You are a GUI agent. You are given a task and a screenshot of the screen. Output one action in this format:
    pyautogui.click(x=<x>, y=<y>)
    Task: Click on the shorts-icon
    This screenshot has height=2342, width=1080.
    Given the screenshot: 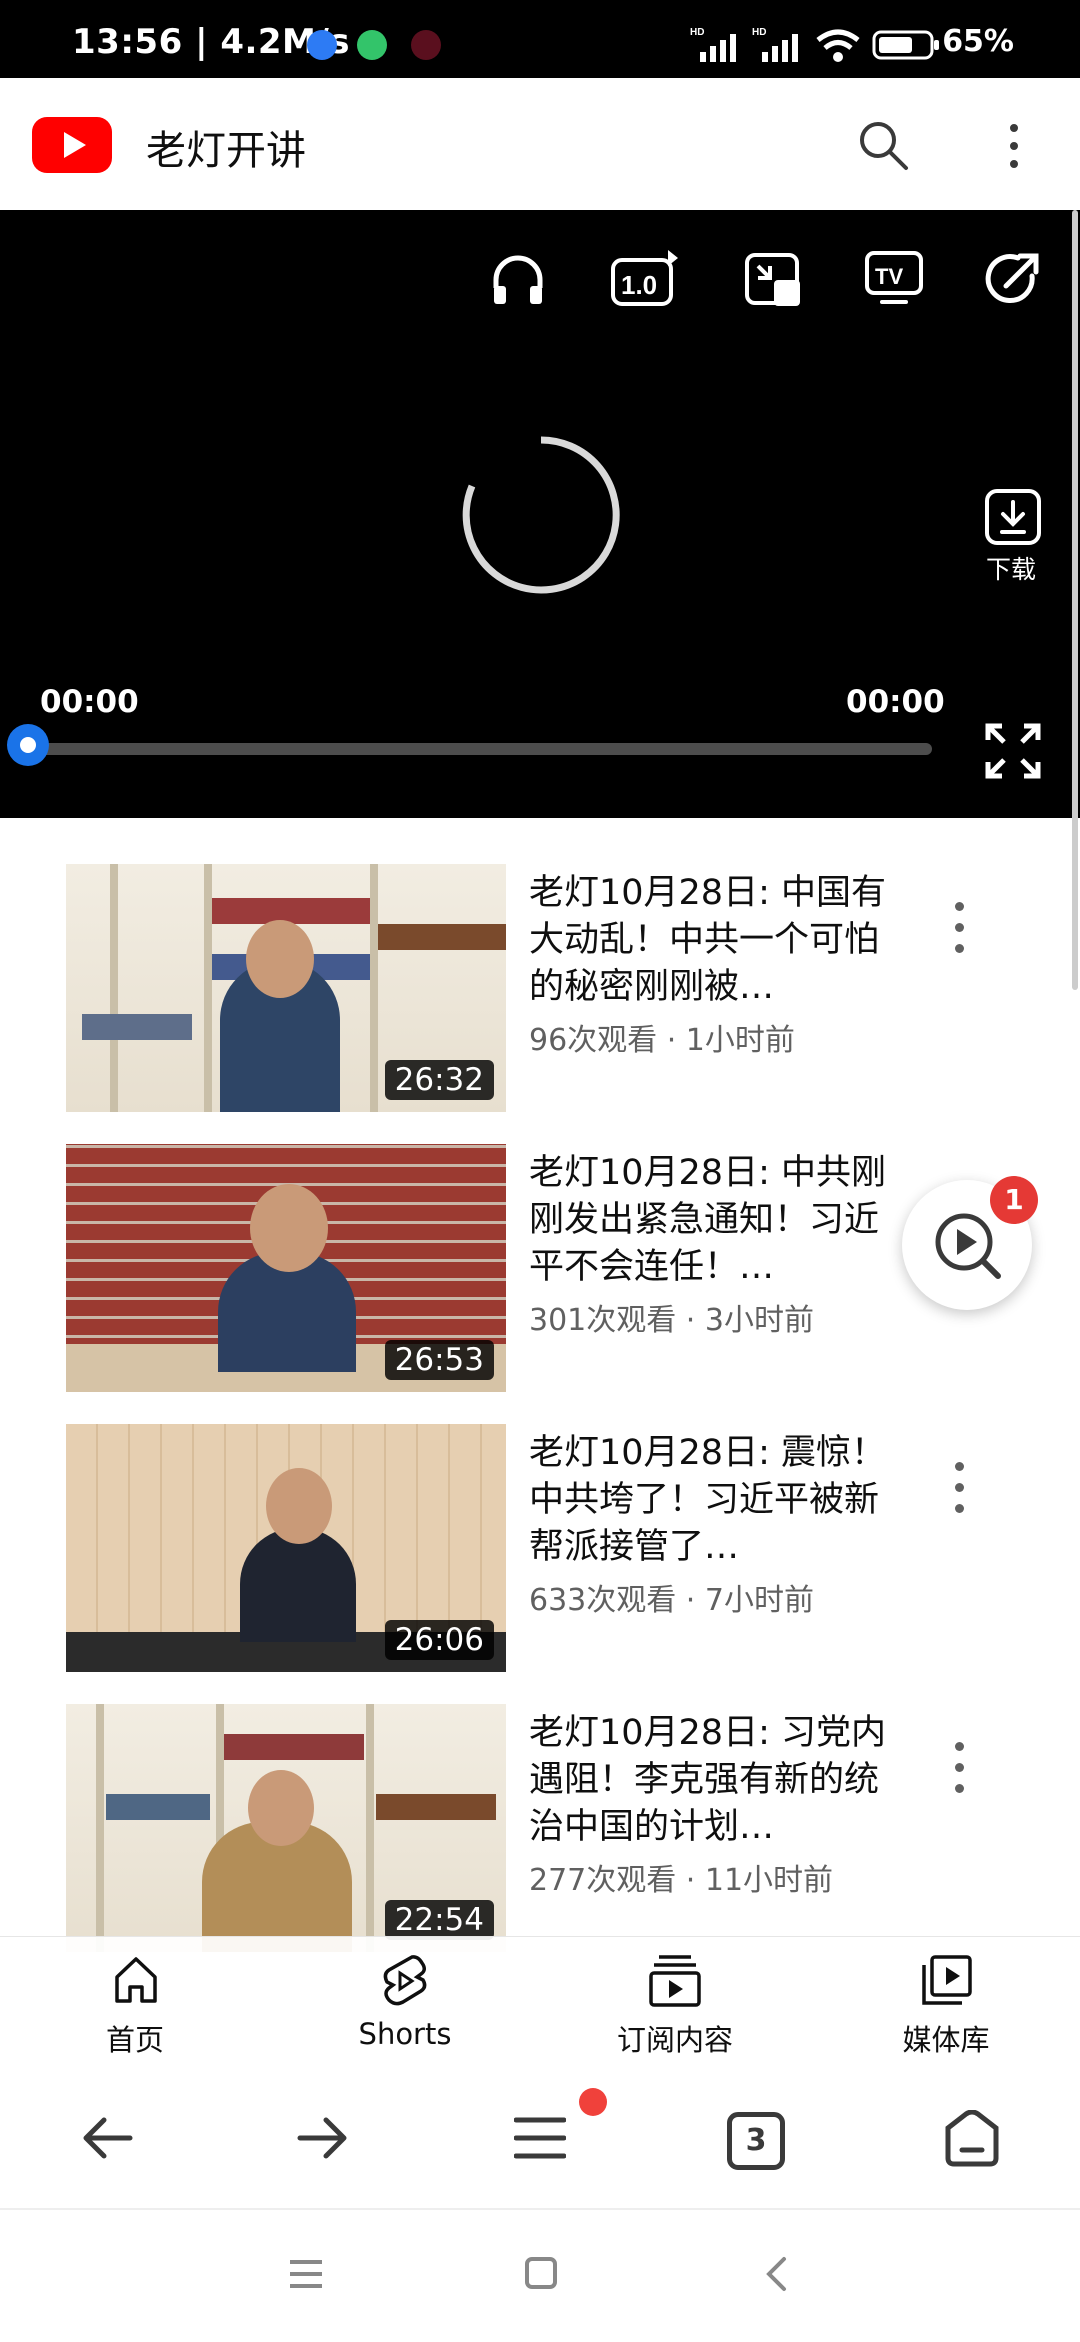 What is the action you would take?
    pyautogui.click(x=405, y=1980)
    